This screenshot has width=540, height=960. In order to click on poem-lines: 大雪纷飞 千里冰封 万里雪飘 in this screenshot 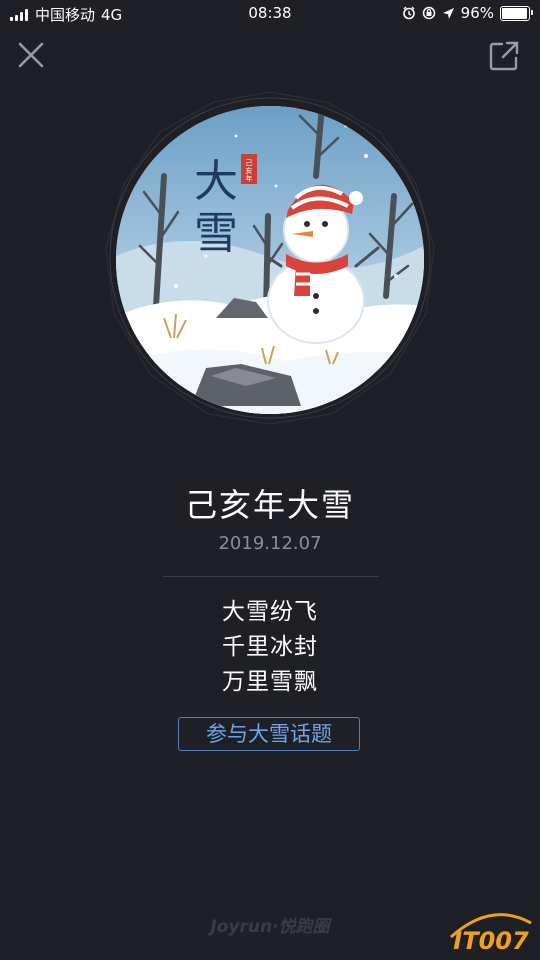, I will do `click(270, 647)`.